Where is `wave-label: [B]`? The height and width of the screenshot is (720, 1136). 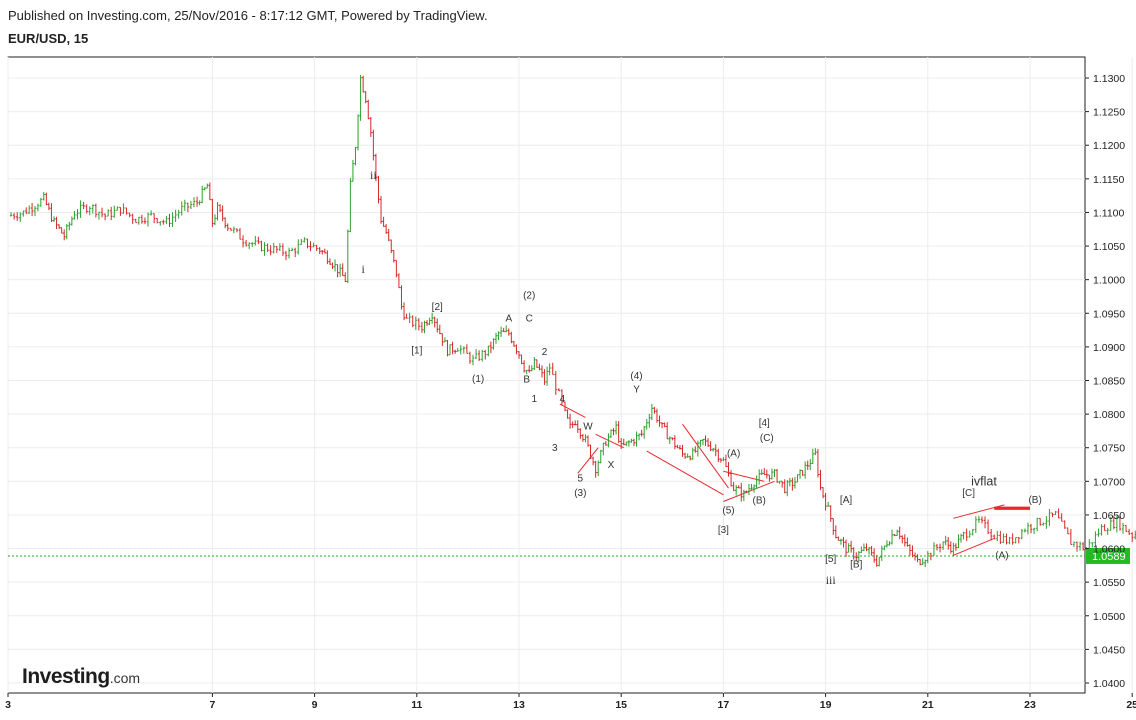 wave-label: [B] is located at coordinates (856, 564).